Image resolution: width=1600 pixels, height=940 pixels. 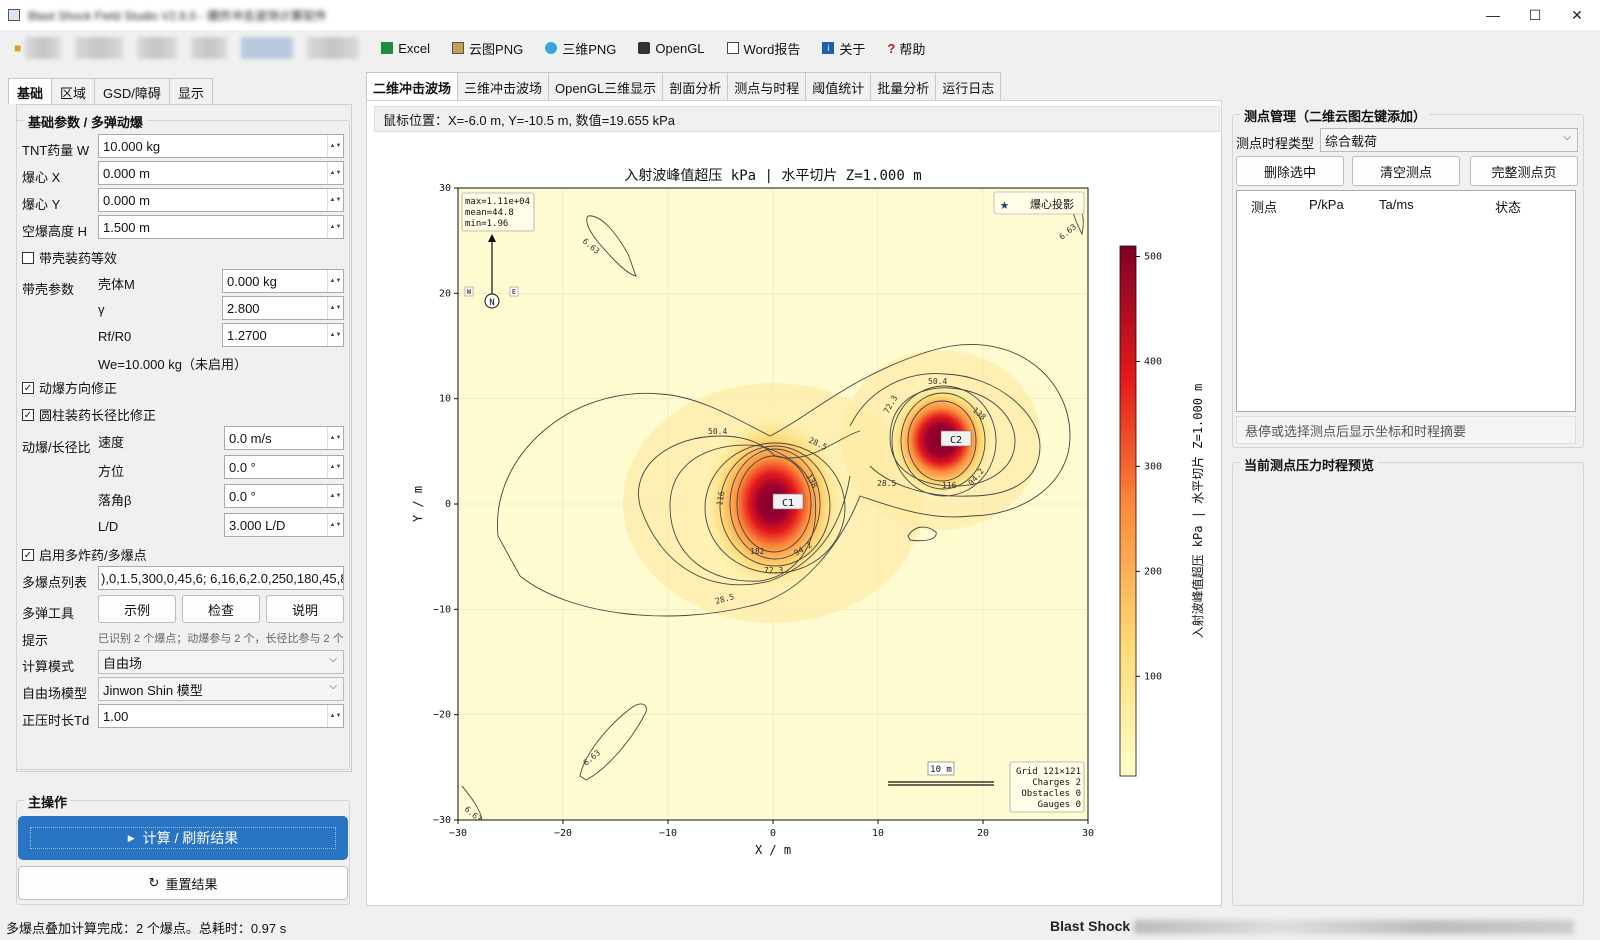 What do you see at coordinates (69, 387) in the screenshot?
I see `dyn-checkbox: ✓ 动爆方向修正` at bounding box center [69, 387].